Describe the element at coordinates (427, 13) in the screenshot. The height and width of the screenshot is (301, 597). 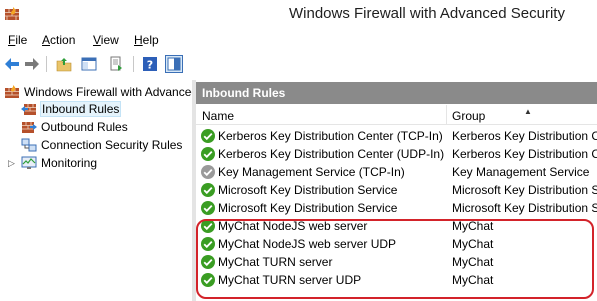
I see `window-title: Windows Firewall with Advanced Security` at that location.